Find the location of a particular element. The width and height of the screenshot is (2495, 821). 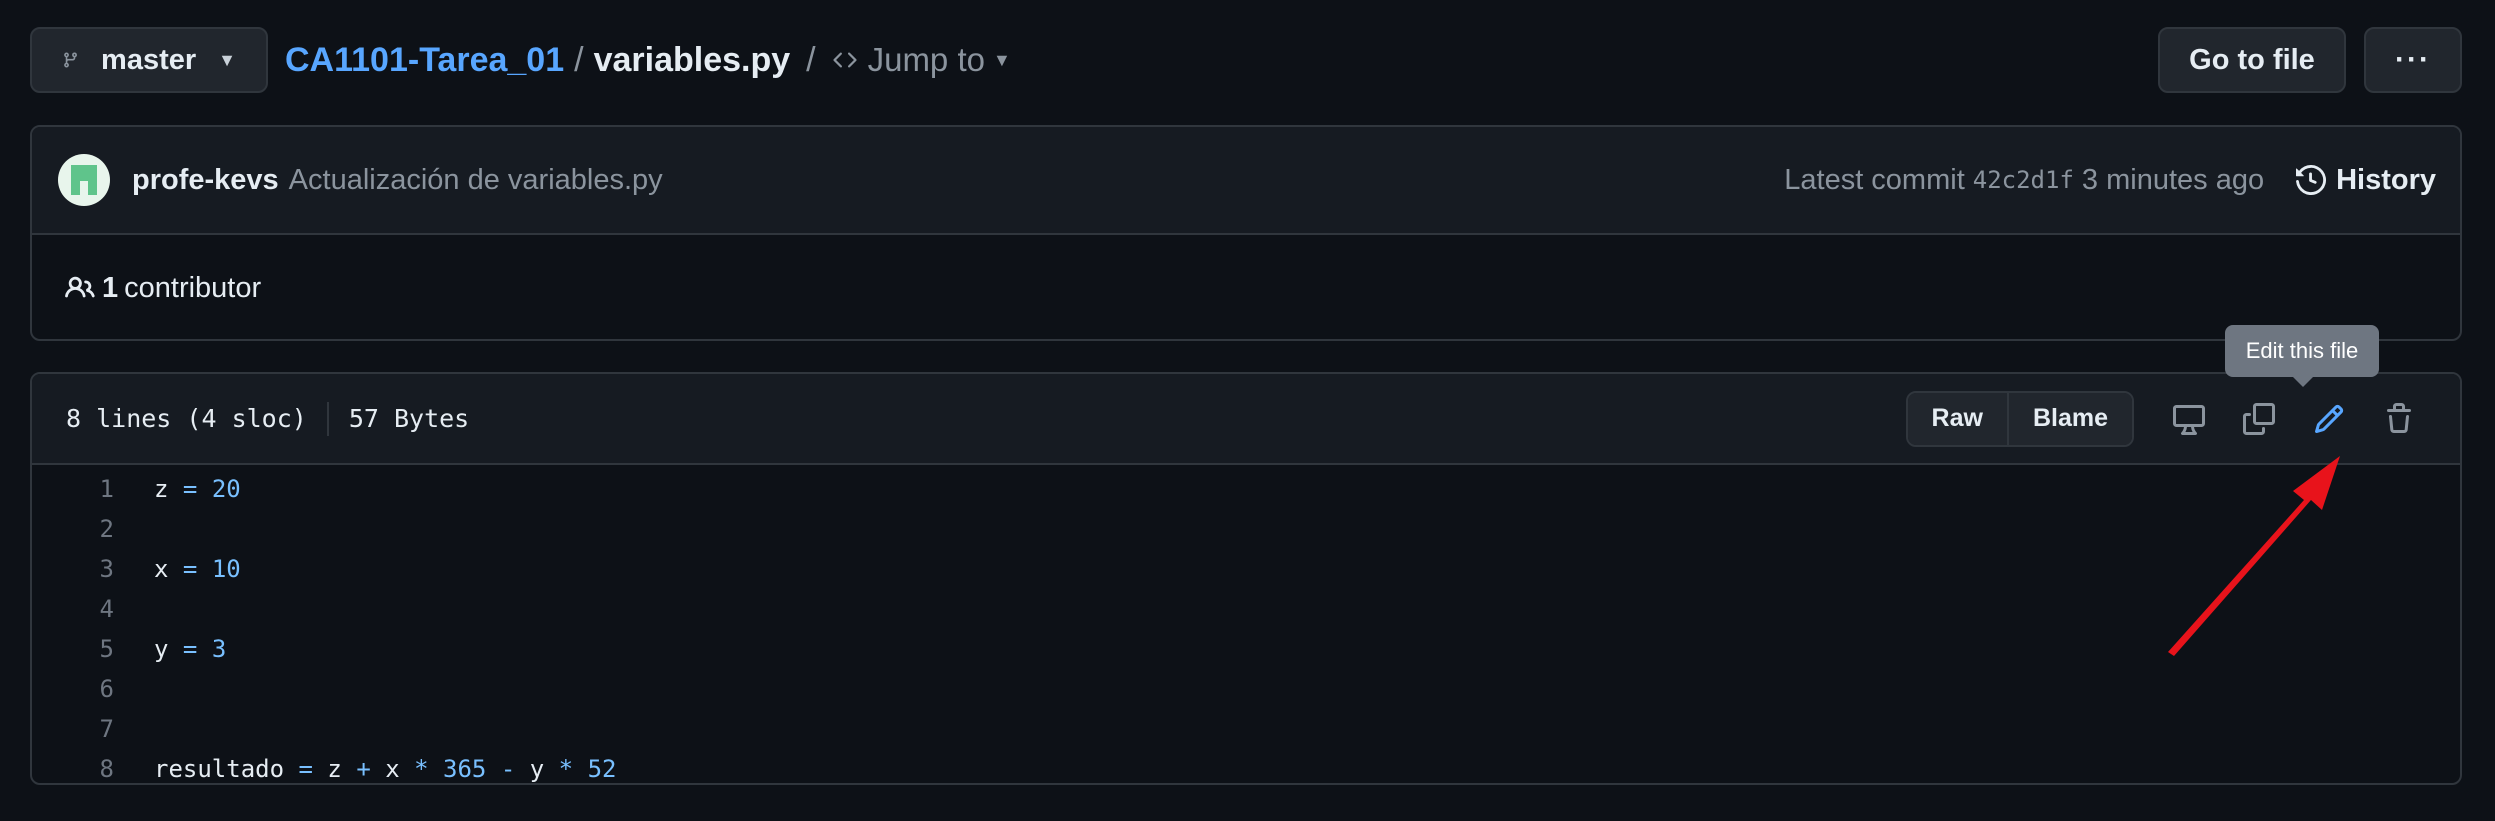

line-number: 6 is located at coordinates (73, 689).